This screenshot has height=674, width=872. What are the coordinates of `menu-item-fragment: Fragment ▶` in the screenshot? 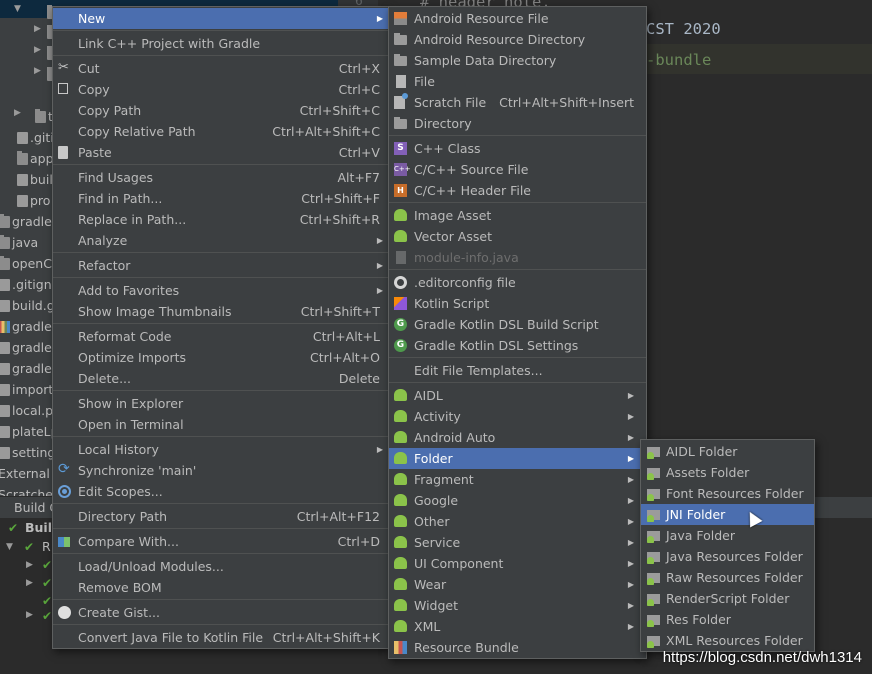 It's located at (517, 479).